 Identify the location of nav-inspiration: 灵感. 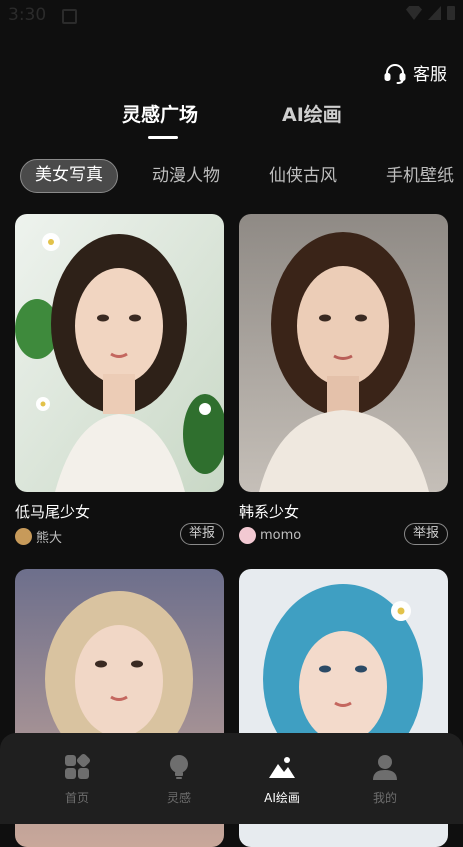
(179, 779).